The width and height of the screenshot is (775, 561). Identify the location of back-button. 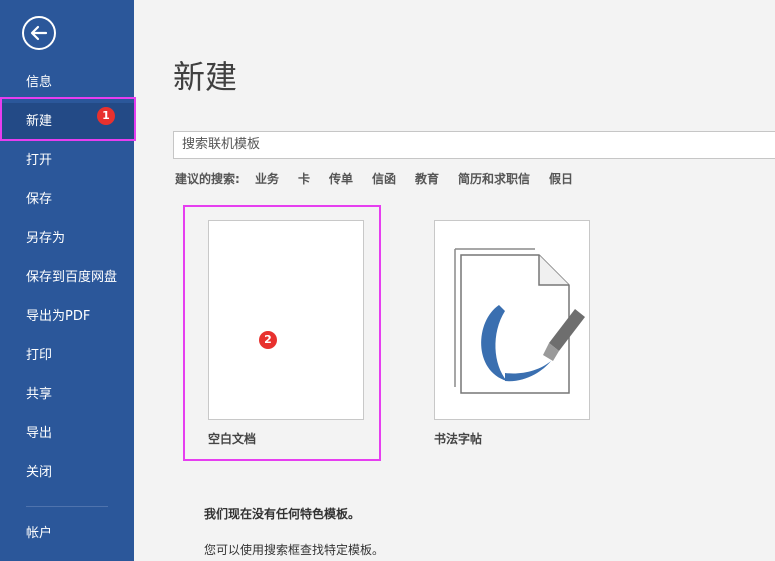
(39, 33).